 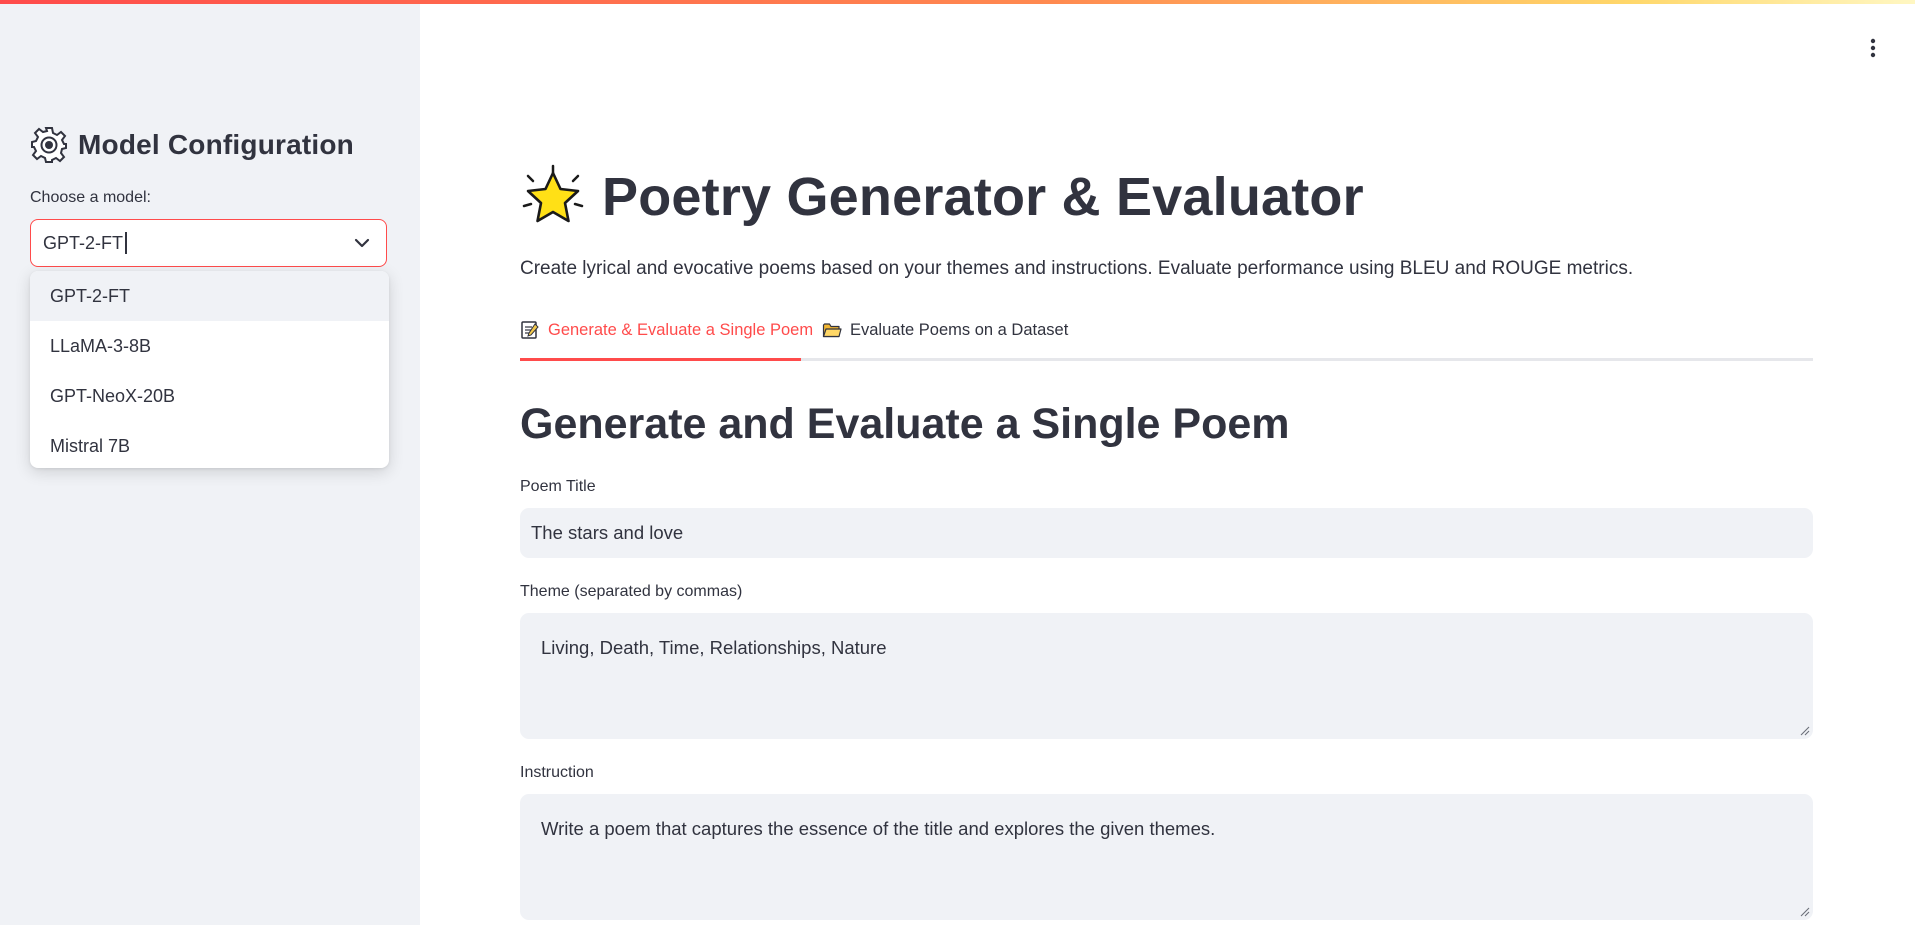 What do you see at coordinates (832, 330) in the screenshot?
I see `folder-icon` at bounding box center [832, 330].